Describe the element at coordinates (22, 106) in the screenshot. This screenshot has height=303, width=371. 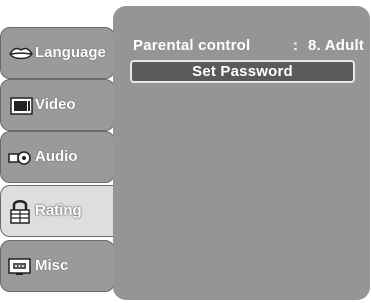
I see `monitor-icon` at that location.